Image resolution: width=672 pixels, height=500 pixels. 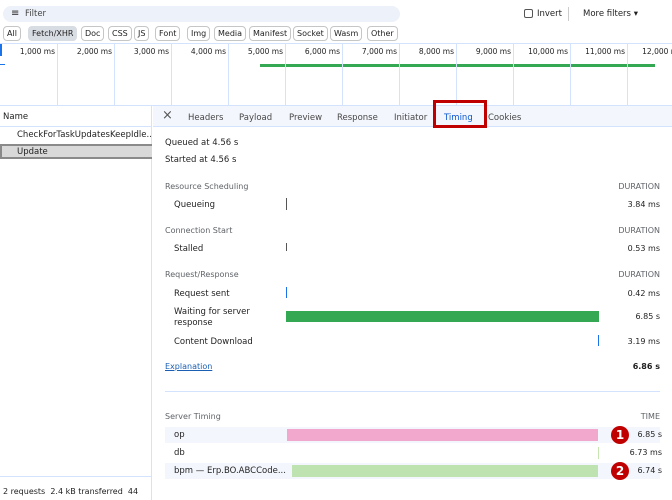 I want to click on invert-label: Invert, so click(x=549, y=14).